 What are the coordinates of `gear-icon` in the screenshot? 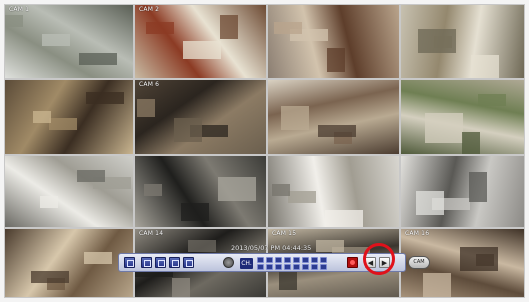 It's located at (228, 262).